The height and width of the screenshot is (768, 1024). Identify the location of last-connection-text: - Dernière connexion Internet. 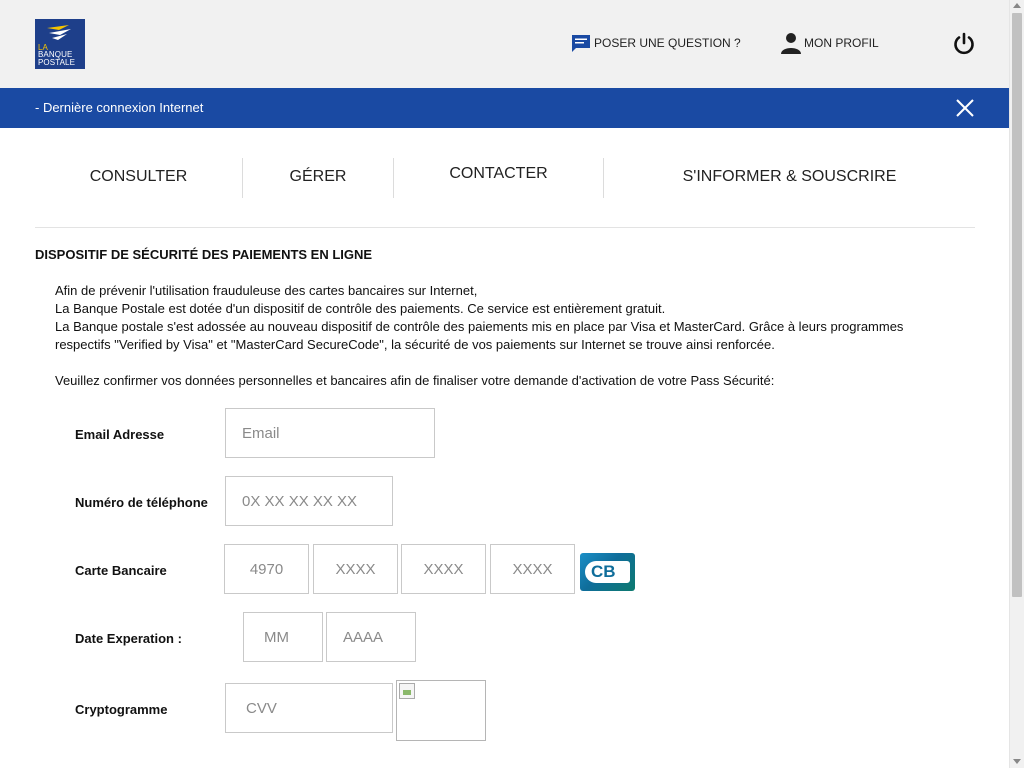
(119, 107).